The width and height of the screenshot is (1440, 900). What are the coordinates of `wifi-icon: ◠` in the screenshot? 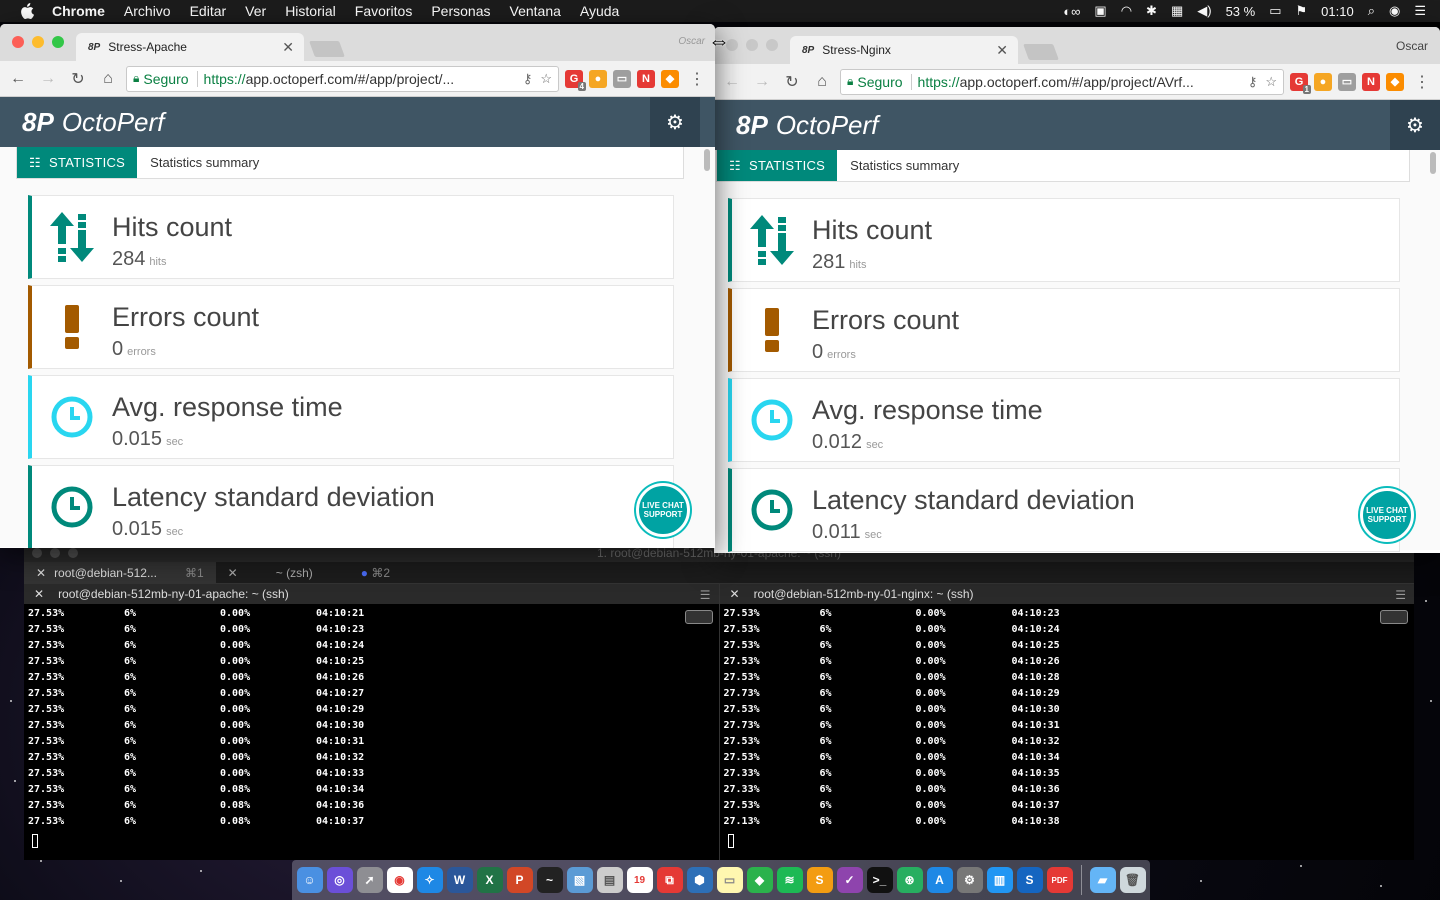 It's located at (1126, 11).